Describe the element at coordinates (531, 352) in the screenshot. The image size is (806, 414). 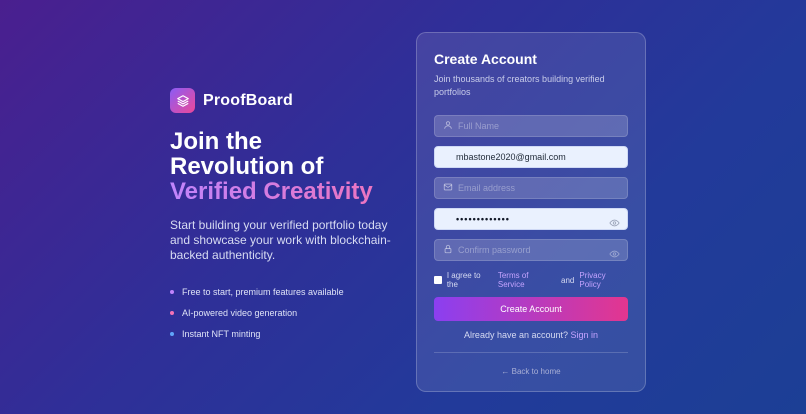
I see `divider` at that location.